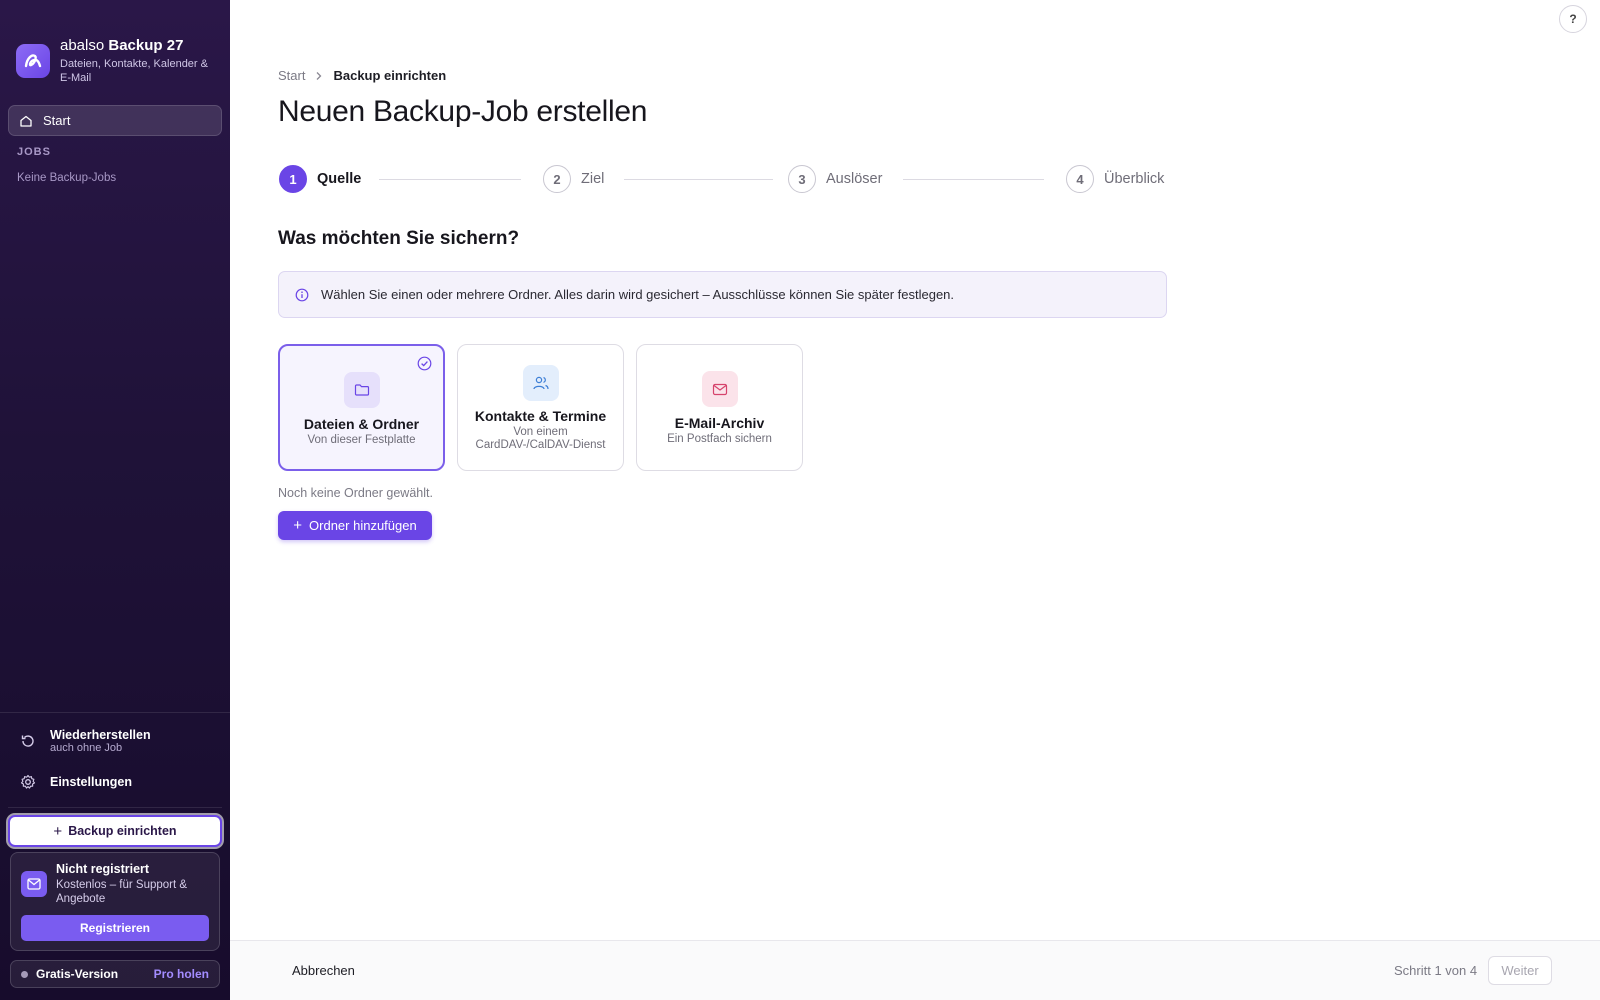 This screenshot has height=1000, width=1600. Describe the element at coordinates (540, 438) in the screenshot. I see `card-subtitle: Von einem CardDAV-/CalDAV-Dienst` at that location.